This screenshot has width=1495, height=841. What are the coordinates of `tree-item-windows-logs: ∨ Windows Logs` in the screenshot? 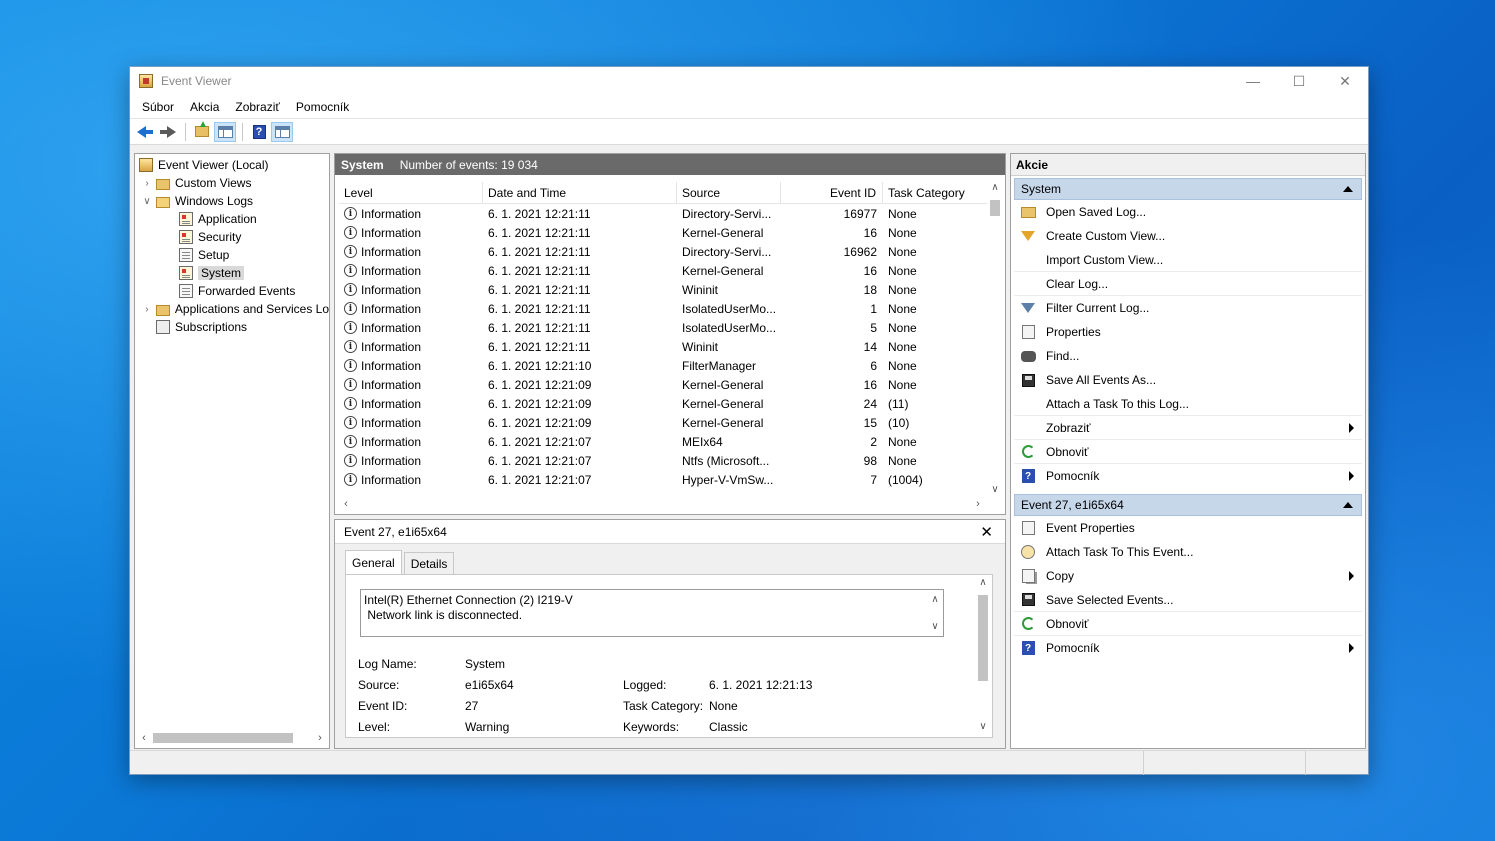 It's located at (232, 201).